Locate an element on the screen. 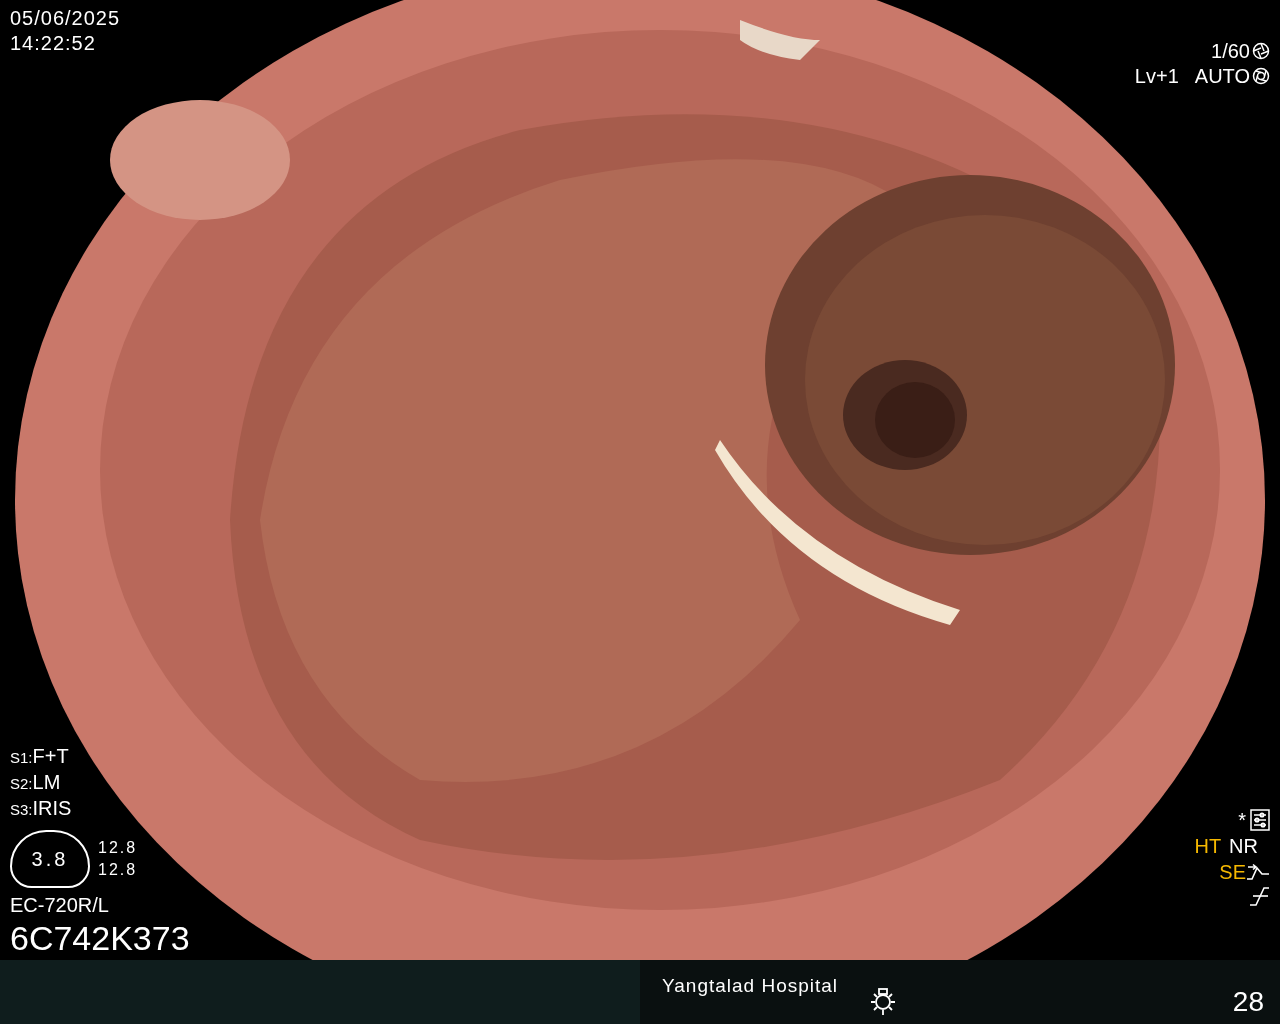 This screenshot has width=1280, height=1024. time-text: 14:22:52 is located at coordinates (53, 43).